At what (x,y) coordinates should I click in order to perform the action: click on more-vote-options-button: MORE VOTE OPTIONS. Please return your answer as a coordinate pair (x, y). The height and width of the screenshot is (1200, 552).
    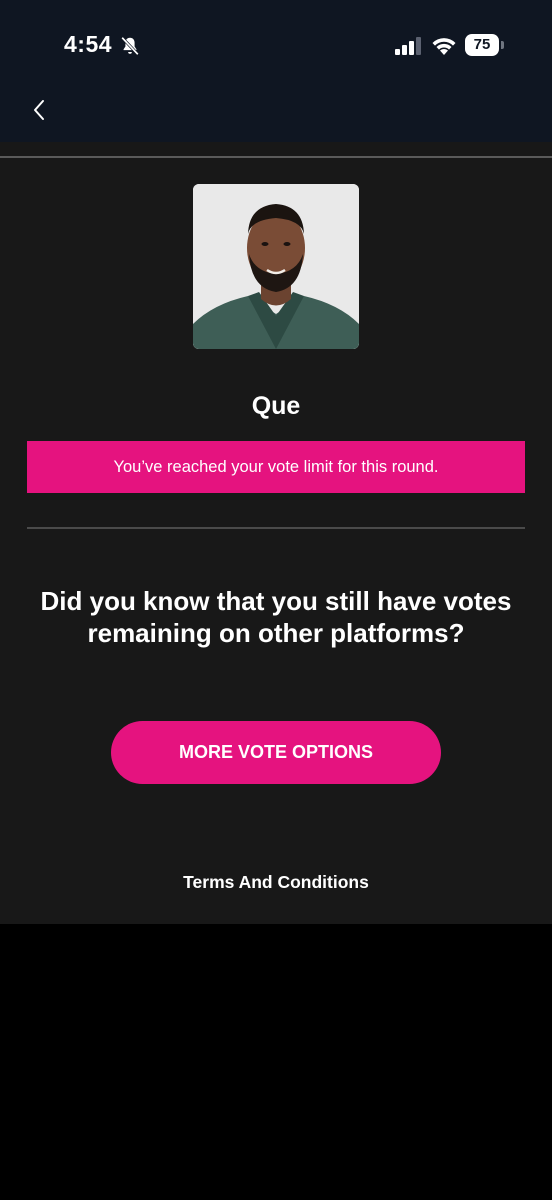
    Looking at the image, I should click on (276, 752).